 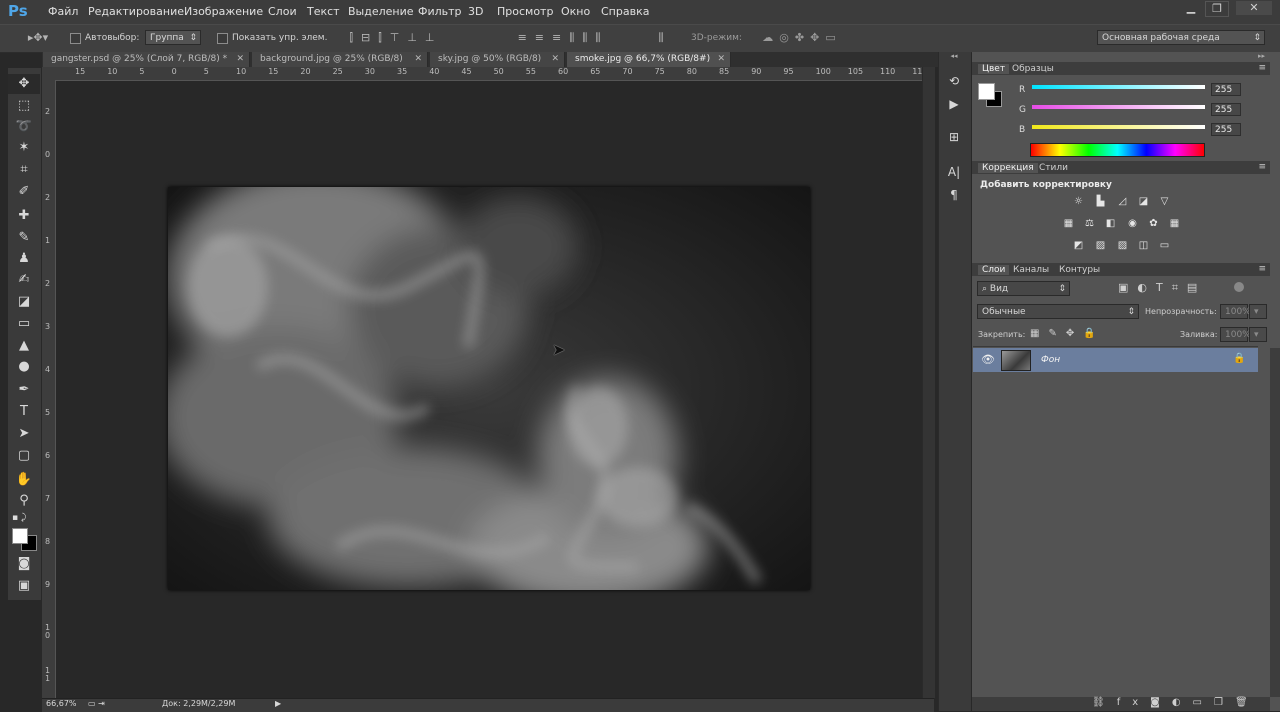 I want to click on color-balance-icon: ⚖, so click(x=1089, y=223).